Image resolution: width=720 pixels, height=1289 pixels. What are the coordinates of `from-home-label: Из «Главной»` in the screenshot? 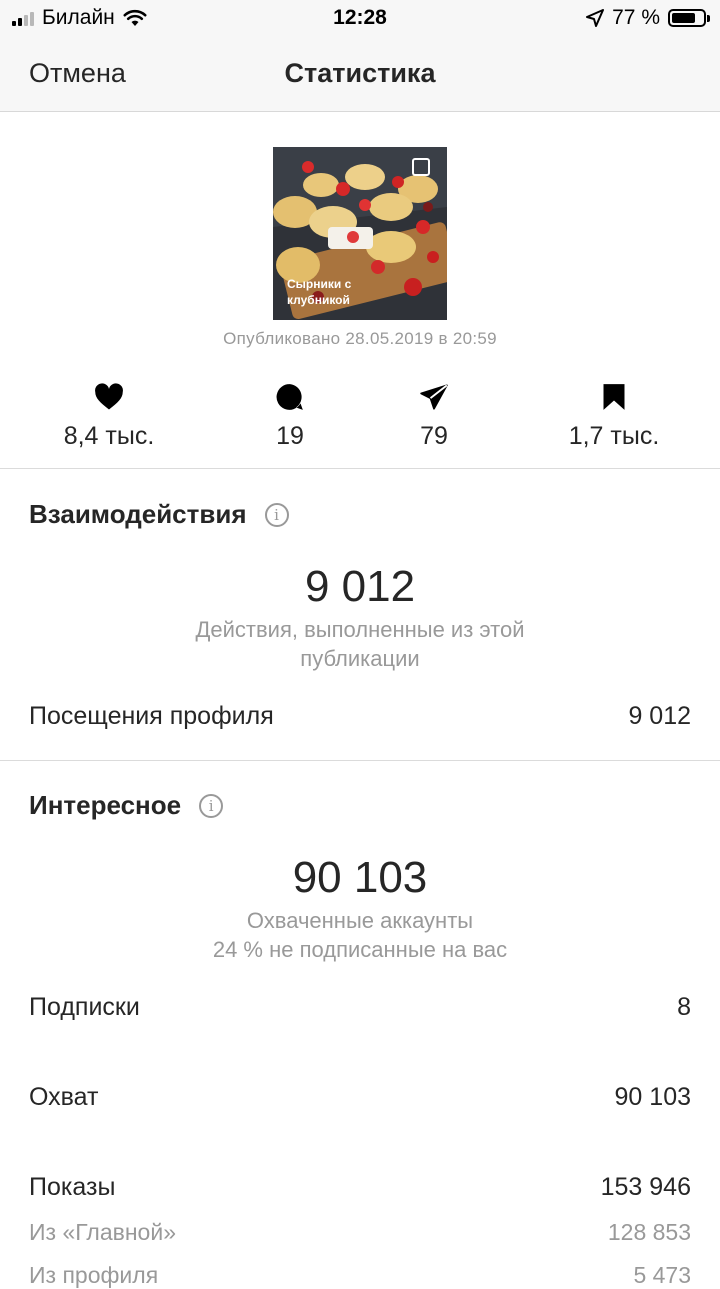 It's located at (102, 1232).